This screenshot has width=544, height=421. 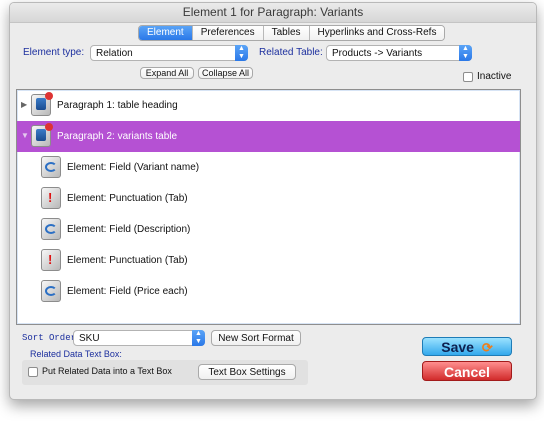 I want to click on element-type-label: Element type:, so click(x=54, y=52).